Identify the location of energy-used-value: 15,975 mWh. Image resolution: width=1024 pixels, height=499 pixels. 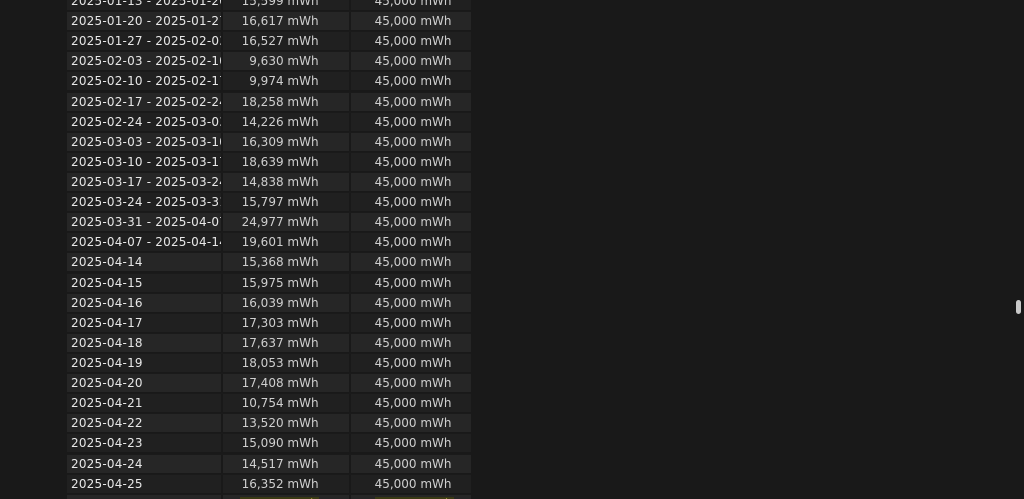
(280, 282).